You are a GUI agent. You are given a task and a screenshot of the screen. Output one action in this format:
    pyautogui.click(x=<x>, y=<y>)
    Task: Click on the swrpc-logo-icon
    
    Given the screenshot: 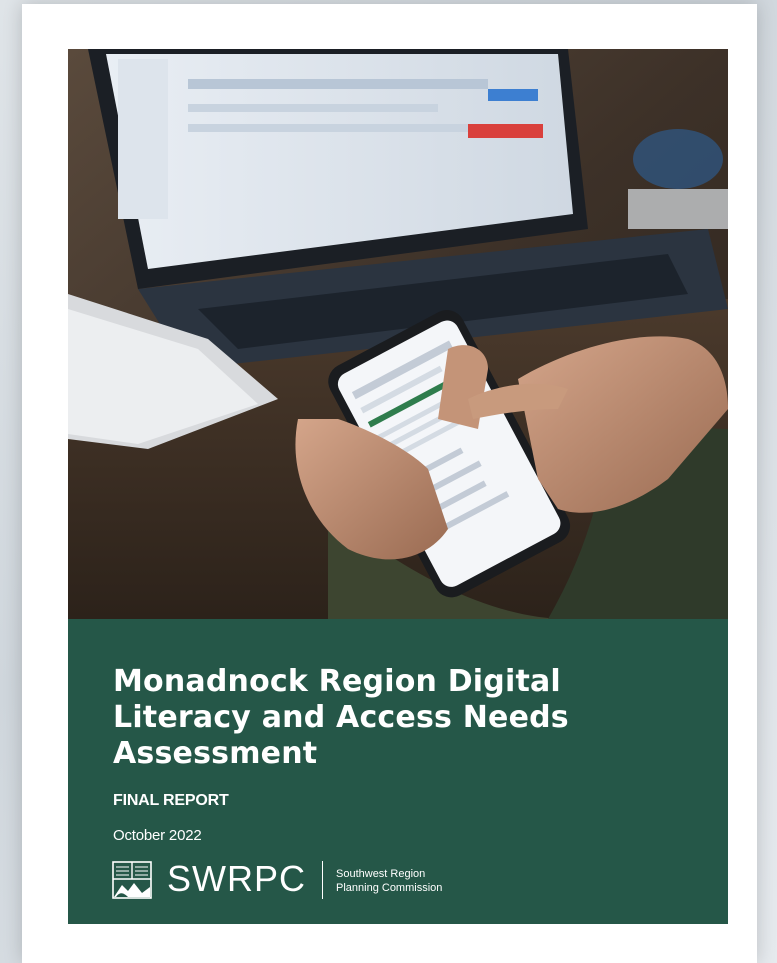 What is the action you would take?
    pyautogui.click(x=132, y=880)
    